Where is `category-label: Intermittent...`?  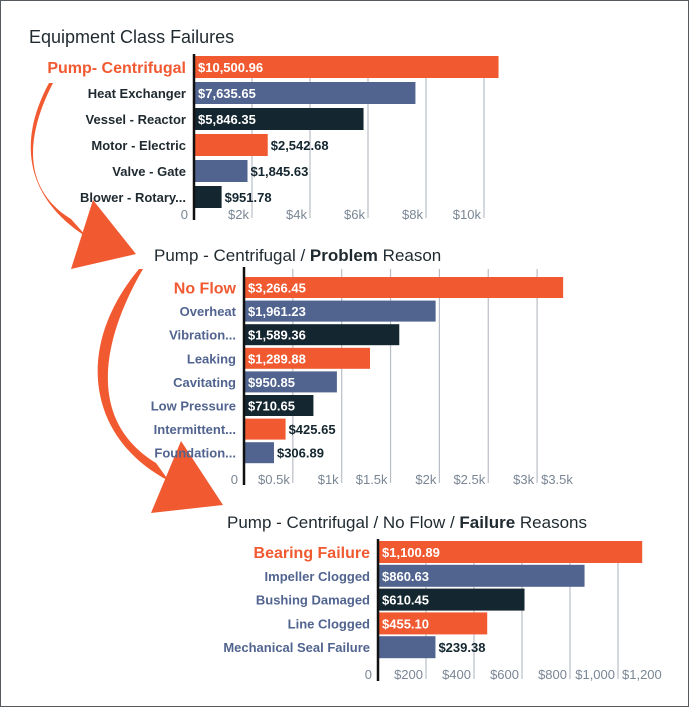 category-label: Intermittent... is located at coordinates (195, 429).